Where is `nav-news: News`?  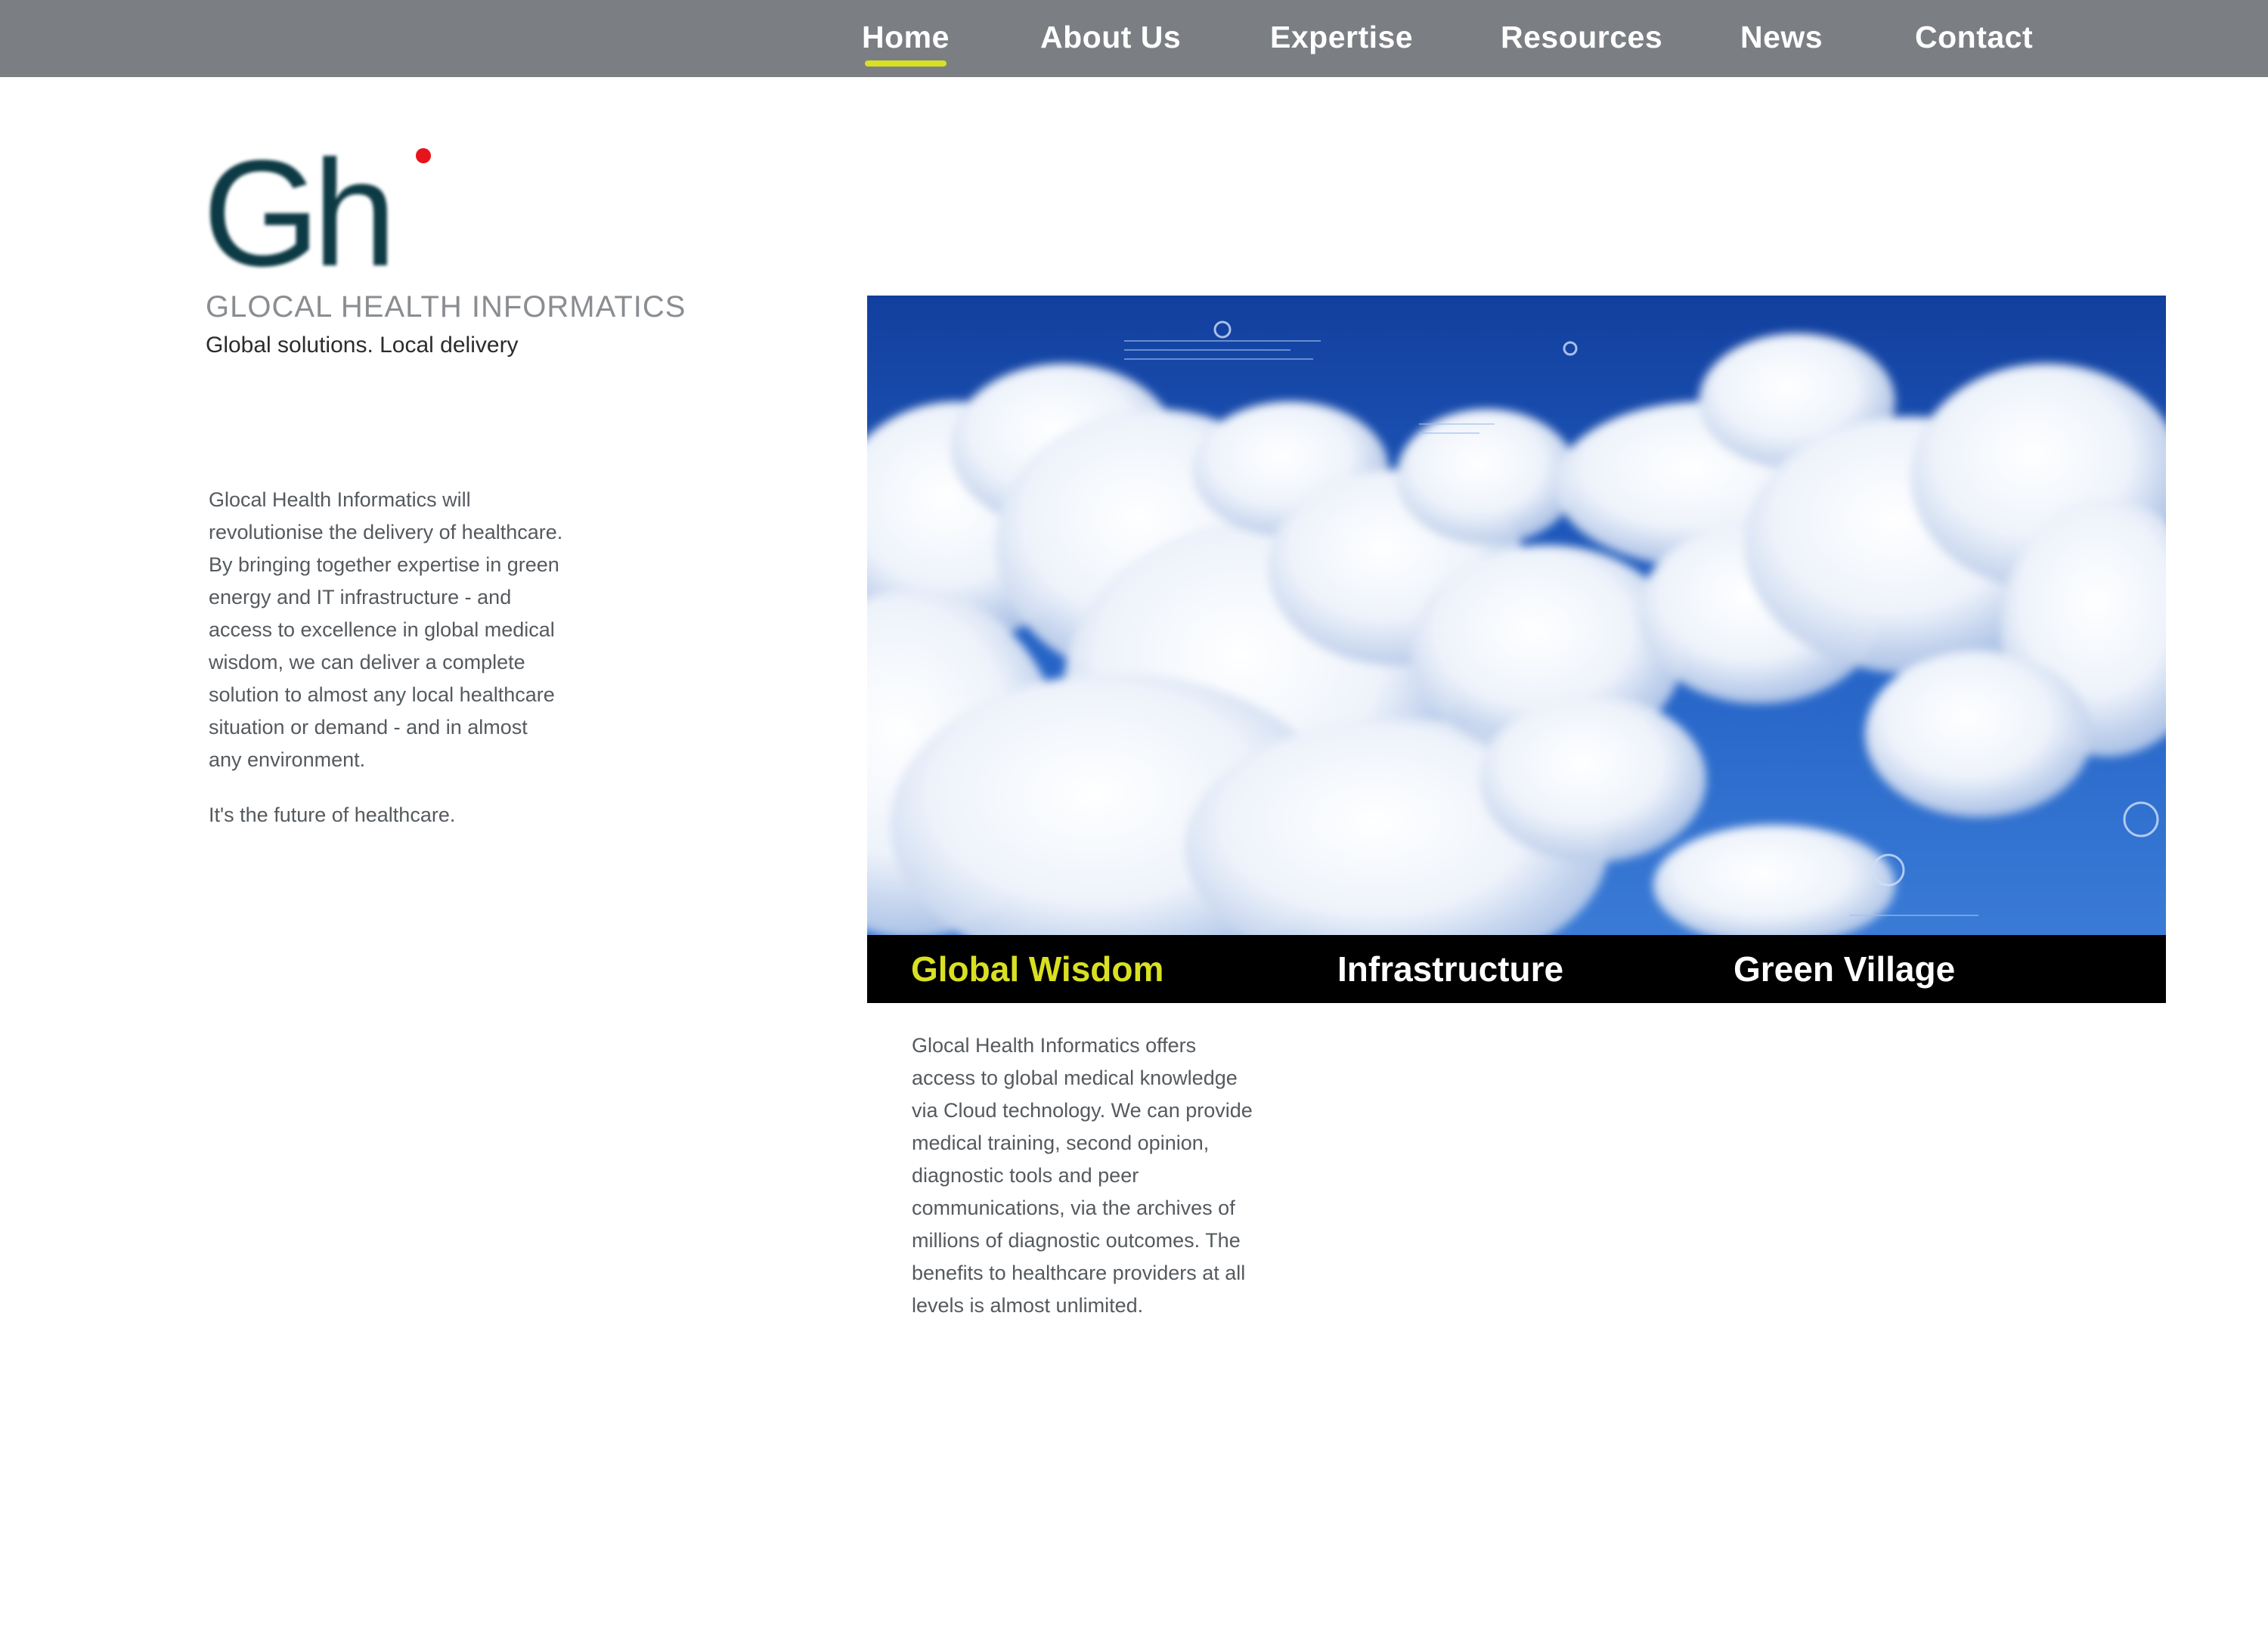
nav-news: News is located at coordinates (1782, 37).